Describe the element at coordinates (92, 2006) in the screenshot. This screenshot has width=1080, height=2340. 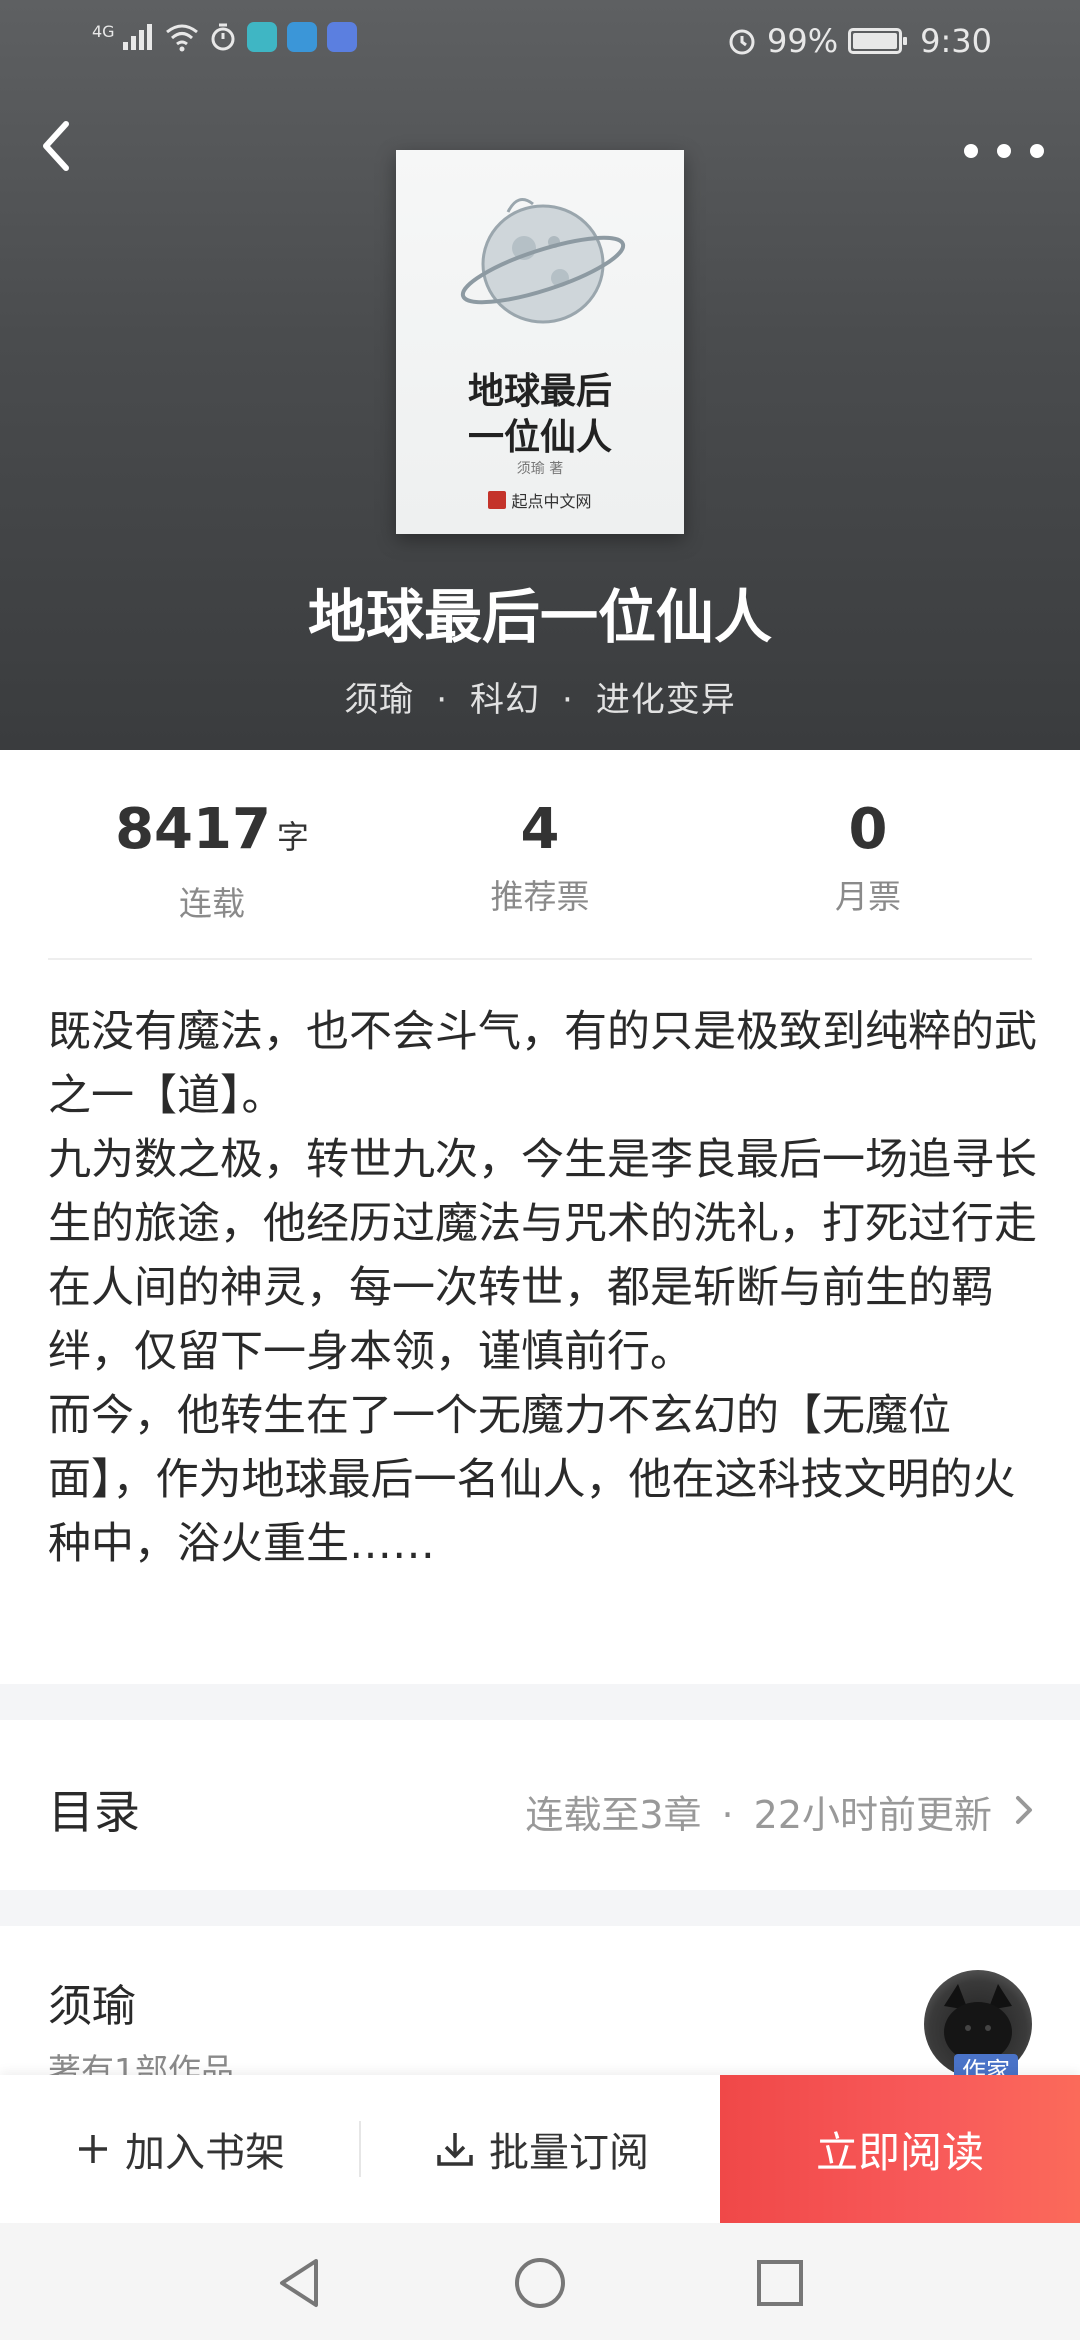
I see `author-name: 须瑜` at that location.